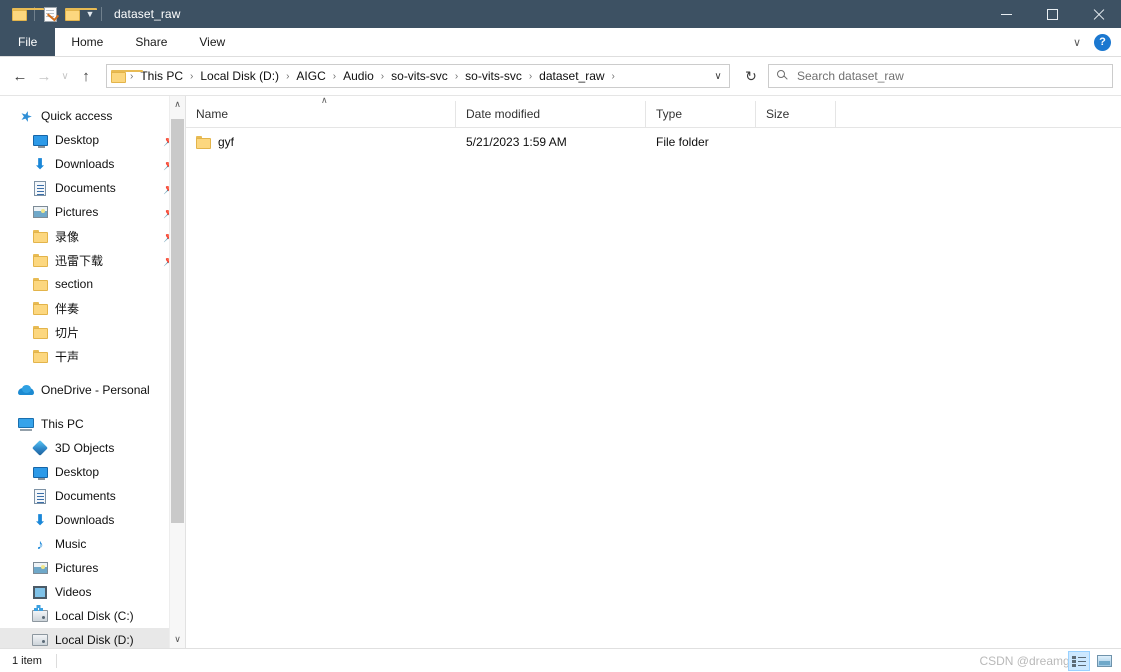  I want to click on sidebar-item-documents-qa: Documents 📌, so click(92, 188).